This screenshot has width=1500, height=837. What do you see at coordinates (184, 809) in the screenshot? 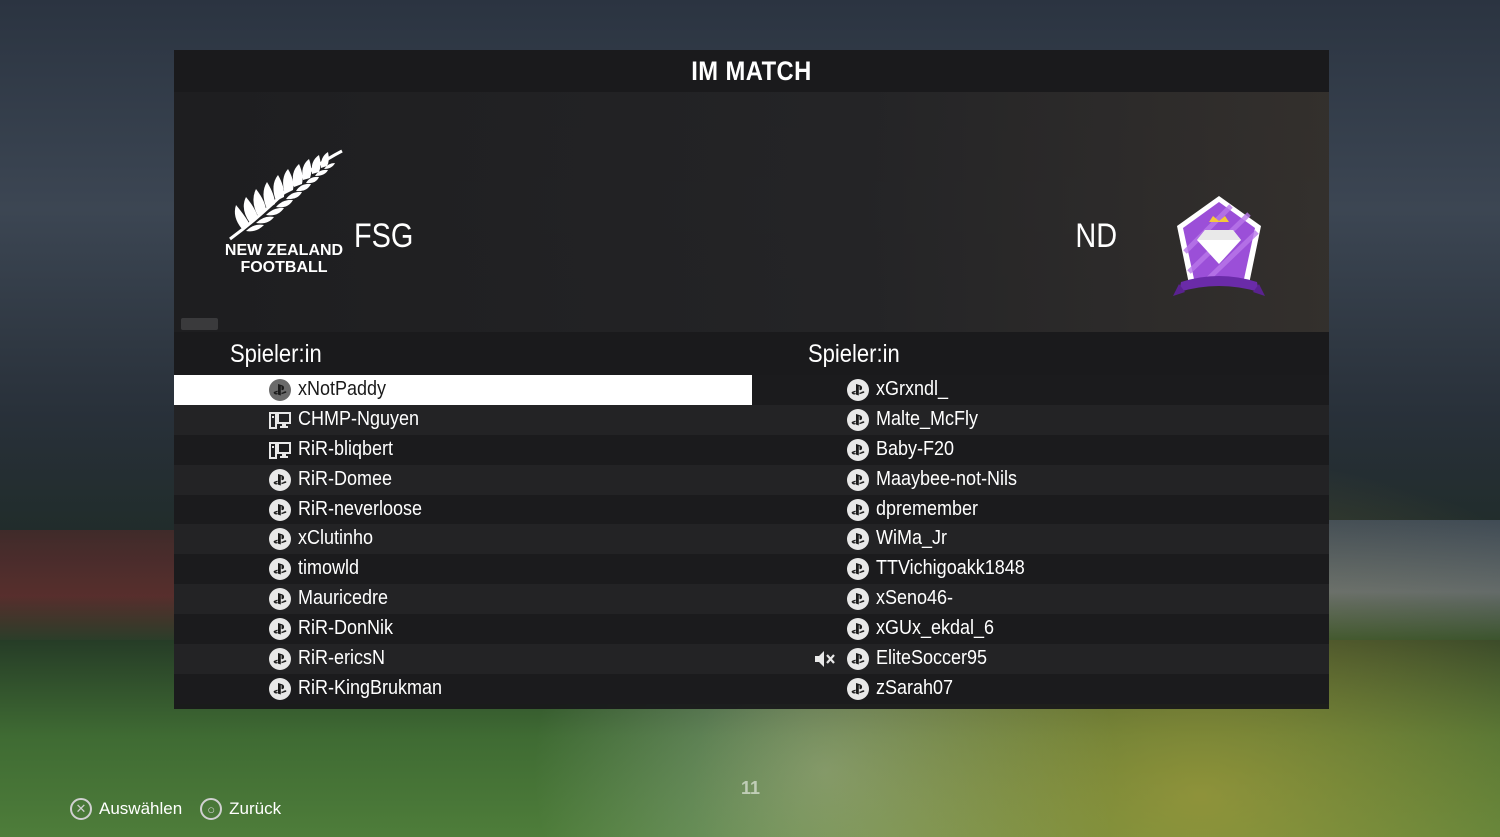
I see `footer-controls: ✕ Auswählen ○ Zurück` at bounding box center [184, 809].